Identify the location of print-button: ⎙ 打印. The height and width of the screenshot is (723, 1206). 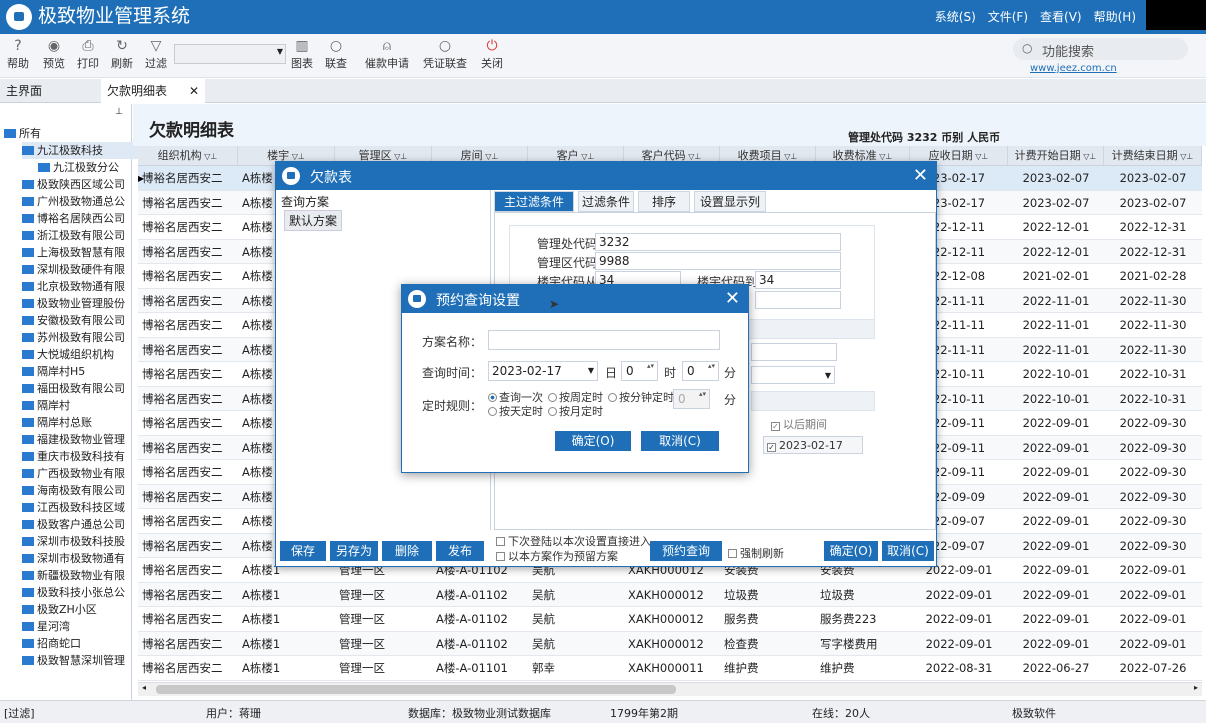
(88, 54).